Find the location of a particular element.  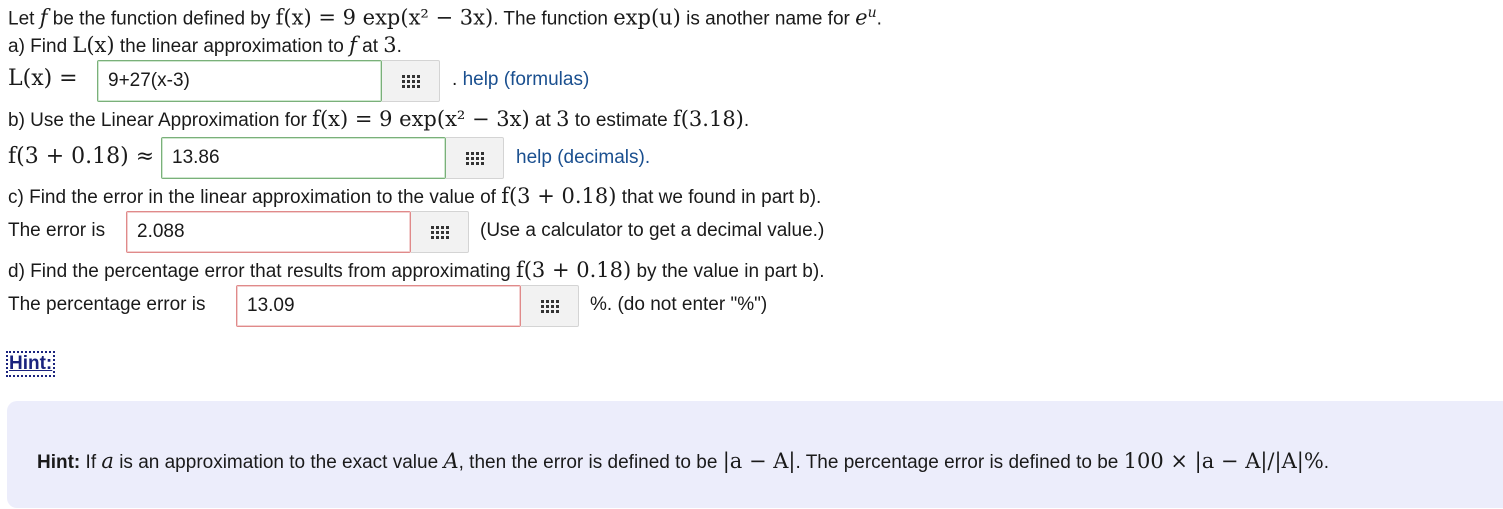

hint-segment: , then the error is defined to be is located at coordinates (590, 462).